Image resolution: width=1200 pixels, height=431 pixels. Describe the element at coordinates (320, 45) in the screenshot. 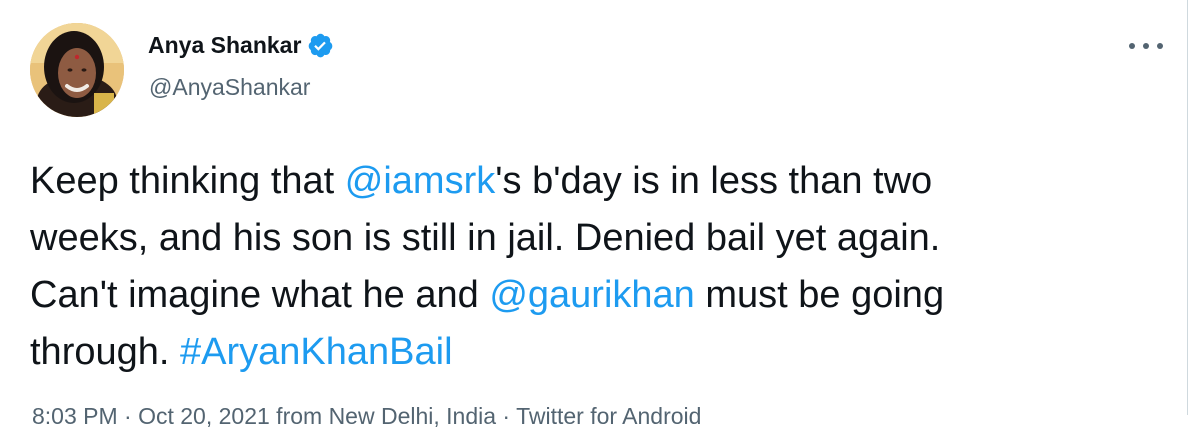

I see `verified-badge-icon` at that location.